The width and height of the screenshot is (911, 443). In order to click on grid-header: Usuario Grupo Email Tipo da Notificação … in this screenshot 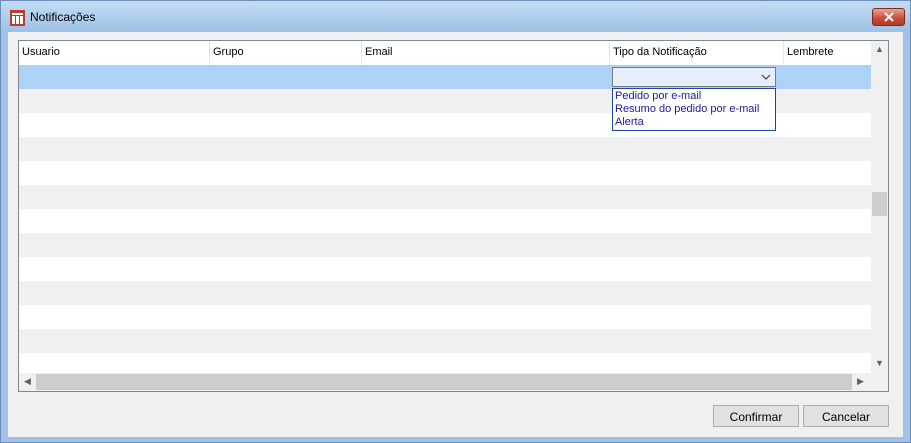, I will do `click(445, 53)`.